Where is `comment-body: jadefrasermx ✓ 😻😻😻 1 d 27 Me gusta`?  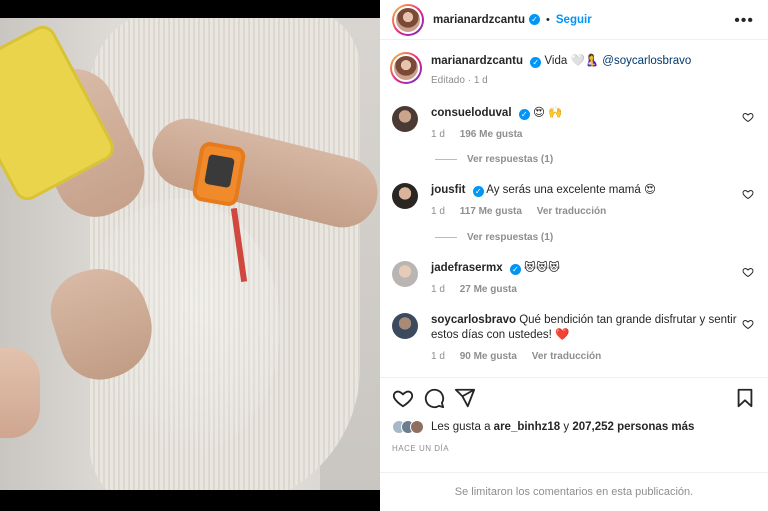 comment-body: jadefrasermx ✓ 😻😻😻 1 d 27 Me gusta is located at coordinates (586, 279).